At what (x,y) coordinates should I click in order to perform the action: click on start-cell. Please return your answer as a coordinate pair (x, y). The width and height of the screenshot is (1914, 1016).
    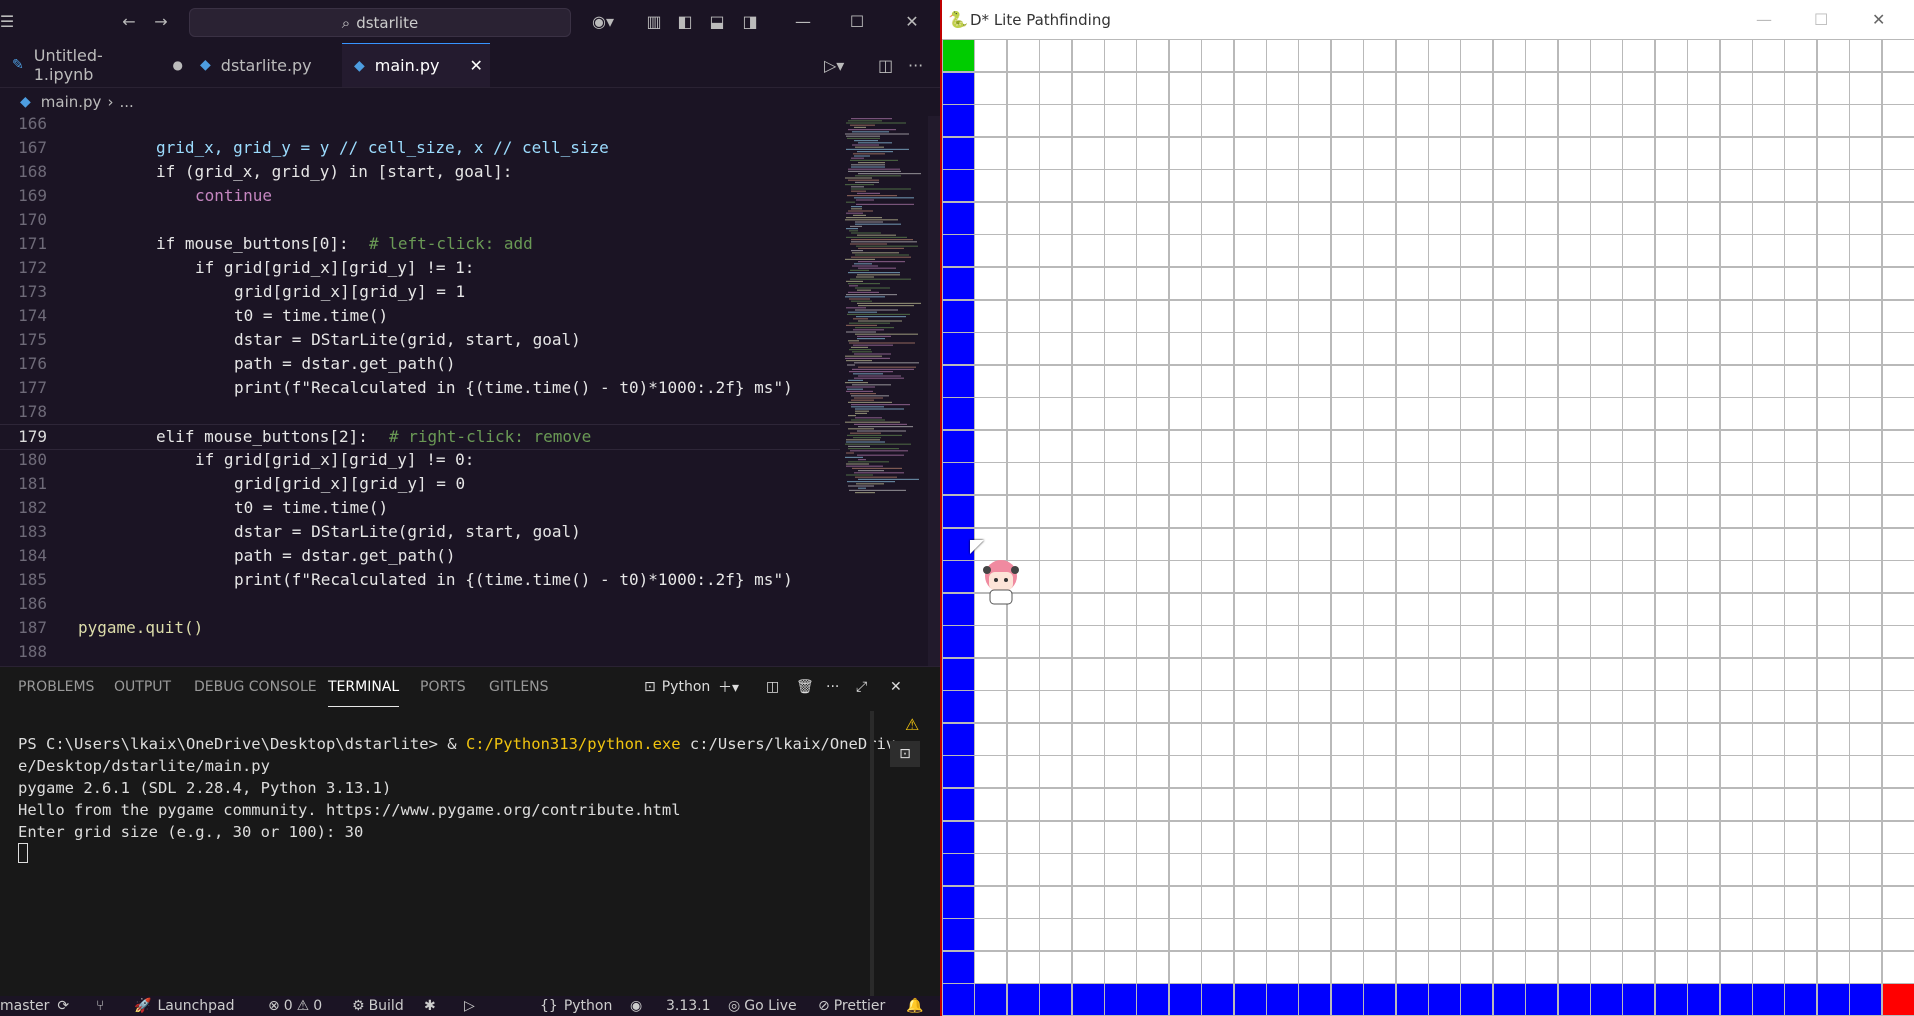
    Looking at the image, I should click on (958, 55).